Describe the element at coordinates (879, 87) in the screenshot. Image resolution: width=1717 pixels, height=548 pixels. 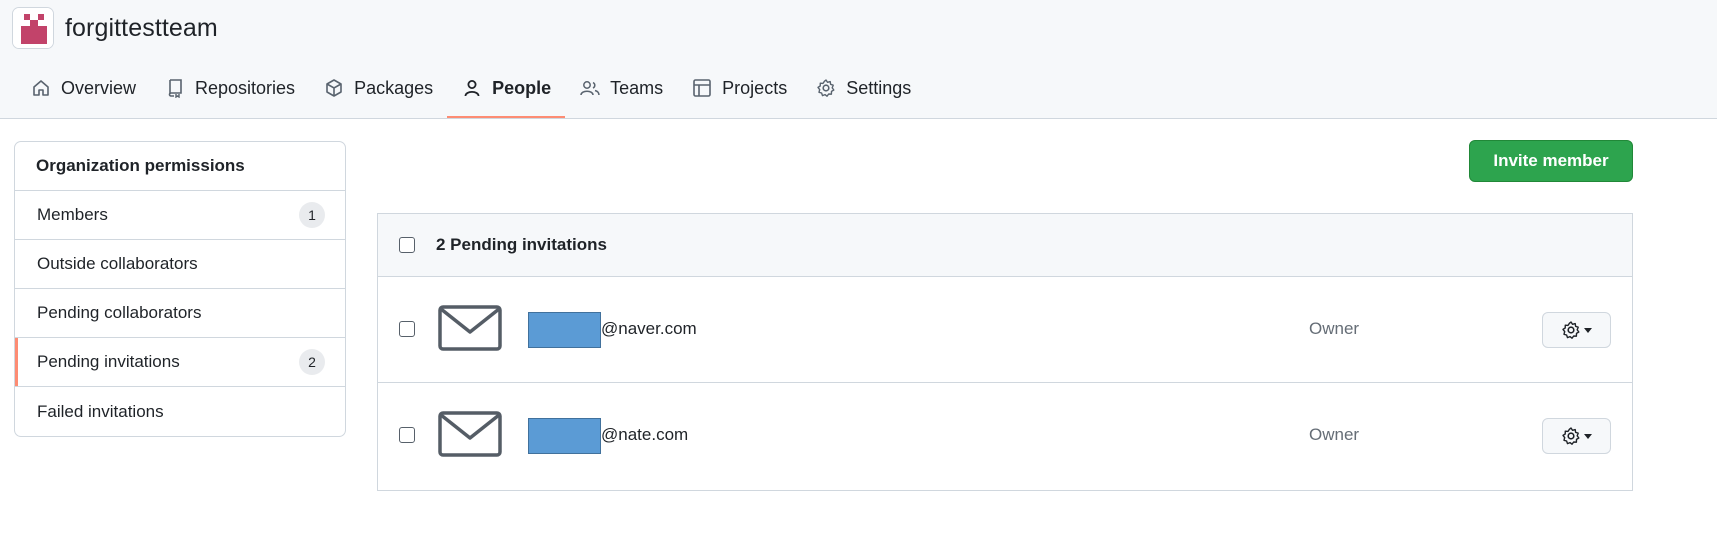
I see `tab-label: Settings` at that location.